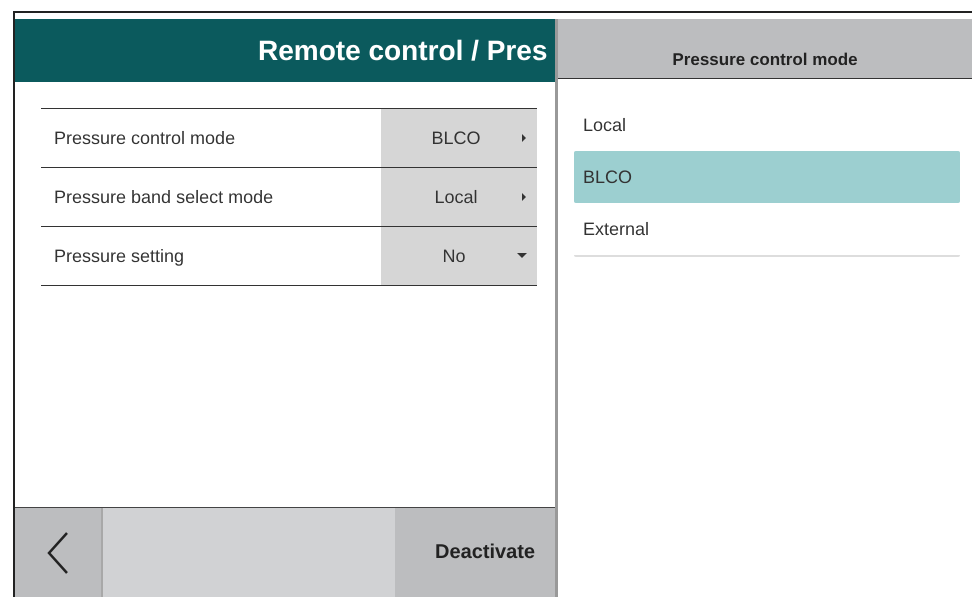 Image resolution: width=972 pixels, height=597 pixels. What do you see at coordinates (767, 230) in the screenshot?
I see `option-item: External` at bounding box center [767, 230].